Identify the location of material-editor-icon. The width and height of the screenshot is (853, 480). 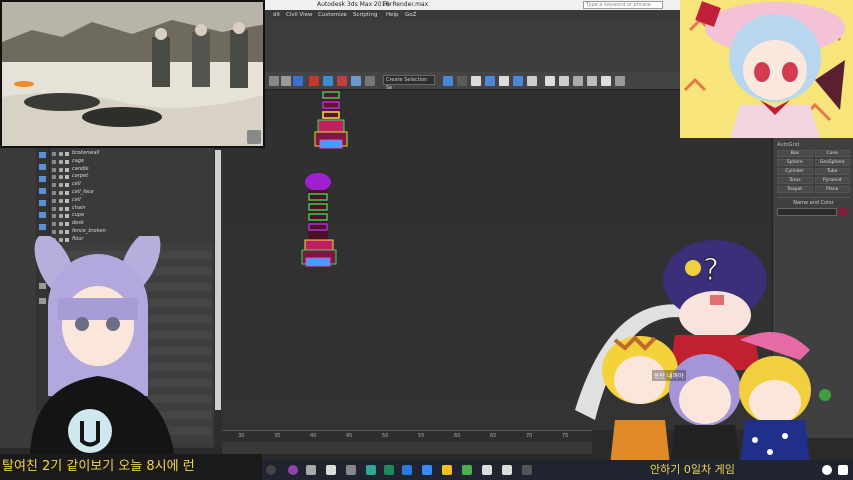
(532, 81).